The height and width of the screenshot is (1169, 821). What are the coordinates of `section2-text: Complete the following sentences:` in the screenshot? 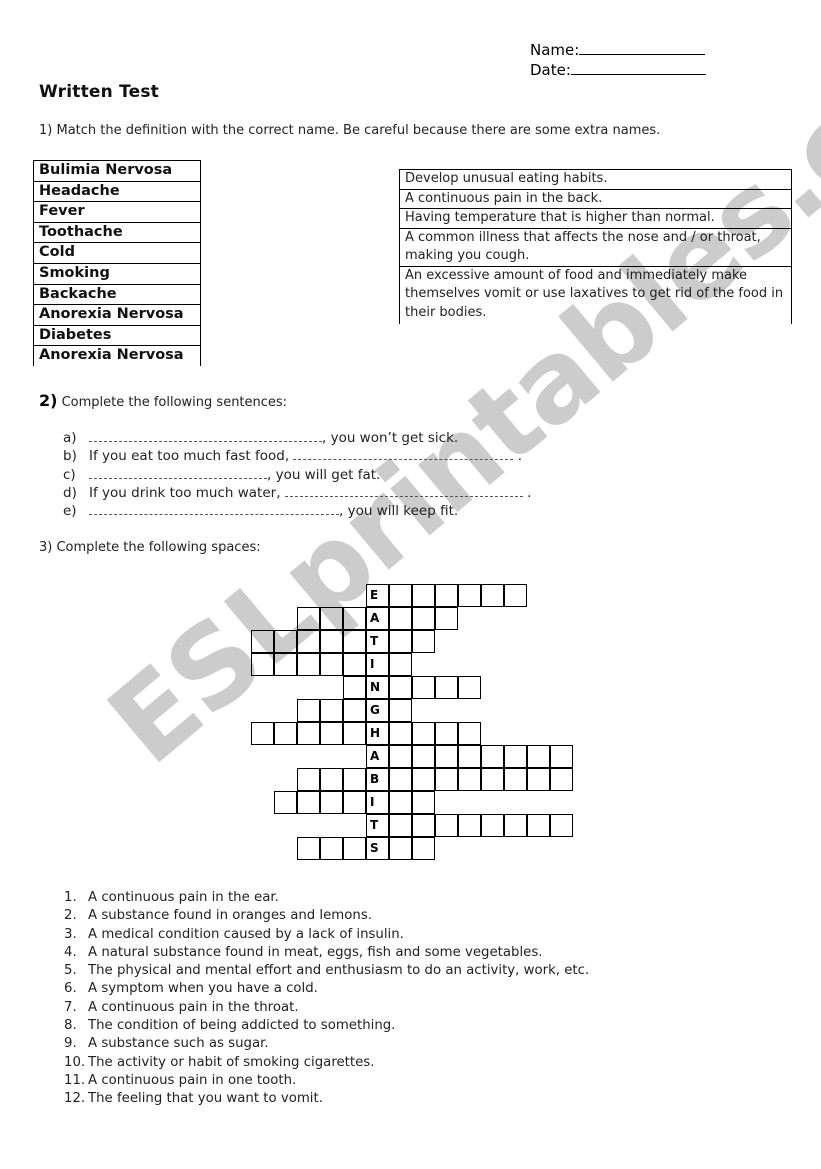 It's located at (174, 402).